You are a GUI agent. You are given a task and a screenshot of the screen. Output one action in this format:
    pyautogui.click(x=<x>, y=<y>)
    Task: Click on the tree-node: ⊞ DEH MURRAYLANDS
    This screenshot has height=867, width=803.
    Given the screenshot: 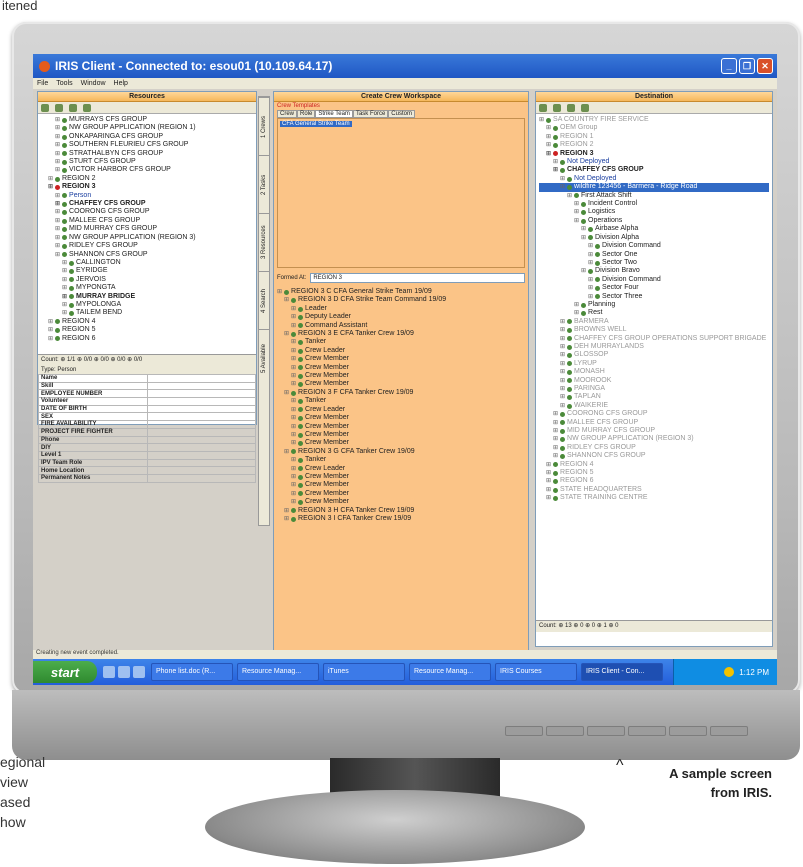 What is the action you would take?
    pyautogui.click(x=654, y=347)
    